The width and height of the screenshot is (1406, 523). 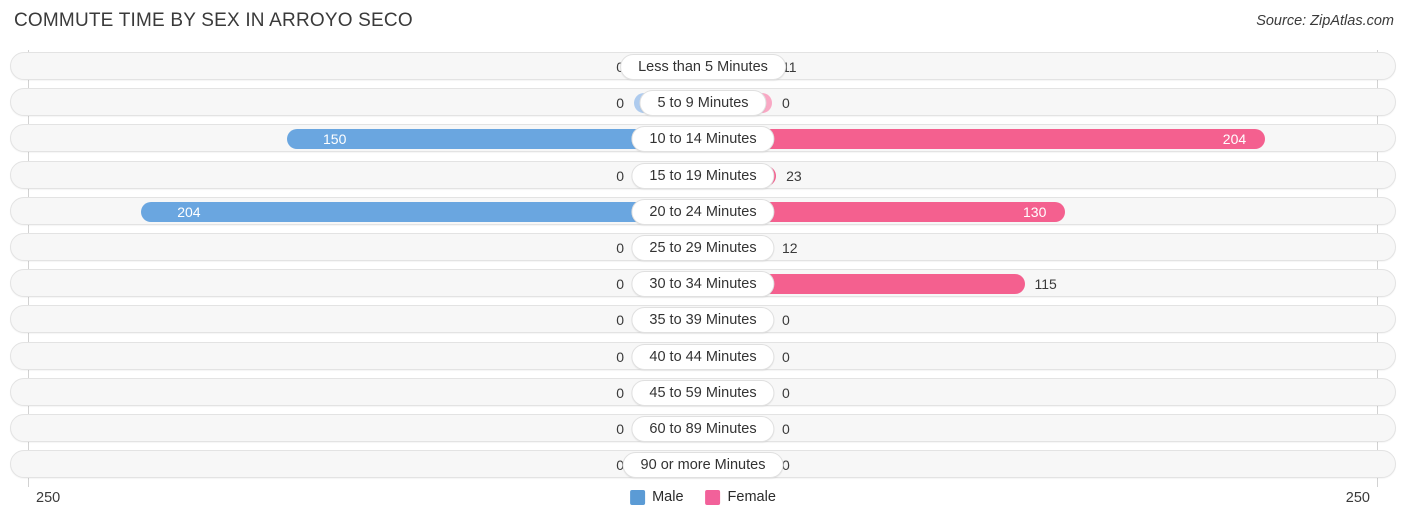 I want to click on page-title: COMMUTE TIME BY SEX IN ARROYO SECO, so click(x=213, y=20).